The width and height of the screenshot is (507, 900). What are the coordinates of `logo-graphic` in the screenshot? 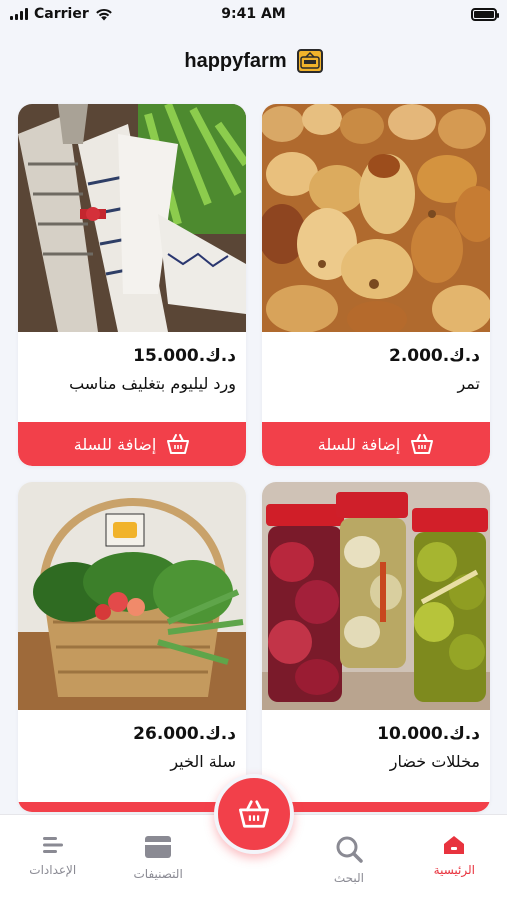 It's located at (309, 60).